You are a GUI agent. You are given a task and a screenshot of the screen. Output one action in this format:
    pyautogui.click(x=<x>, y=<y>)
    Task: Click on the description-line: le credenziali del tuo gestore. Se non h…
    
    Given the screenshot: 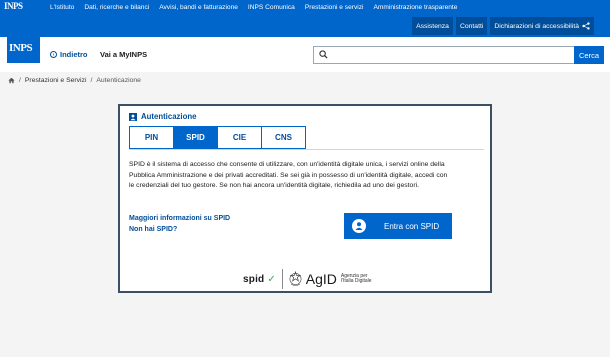 What is the action you would take?
    pyautogui.click(x=274, y=186)
    